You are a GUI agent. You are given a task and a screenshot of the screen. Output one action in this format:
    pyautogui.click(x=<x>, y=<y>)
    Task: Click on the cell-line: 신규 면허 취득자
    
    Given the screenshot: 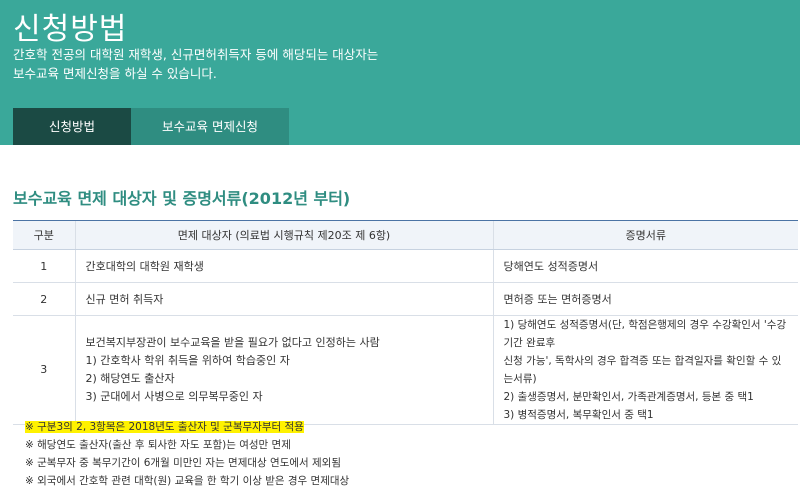 What is the action you would take?
    pyautogui.click(x=124, y=299)
    